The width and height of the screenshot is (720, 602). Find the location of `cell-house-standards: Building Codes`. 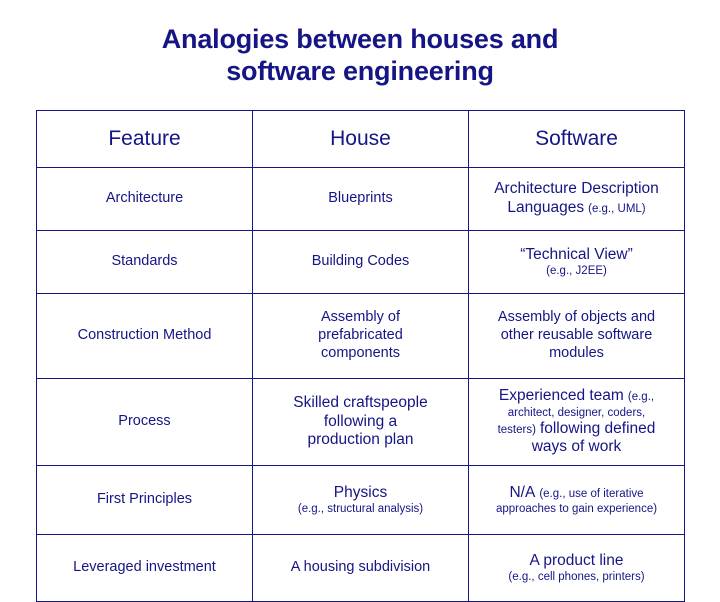

cell-house-standards: Building Codes is located at coordinates (360, 262).